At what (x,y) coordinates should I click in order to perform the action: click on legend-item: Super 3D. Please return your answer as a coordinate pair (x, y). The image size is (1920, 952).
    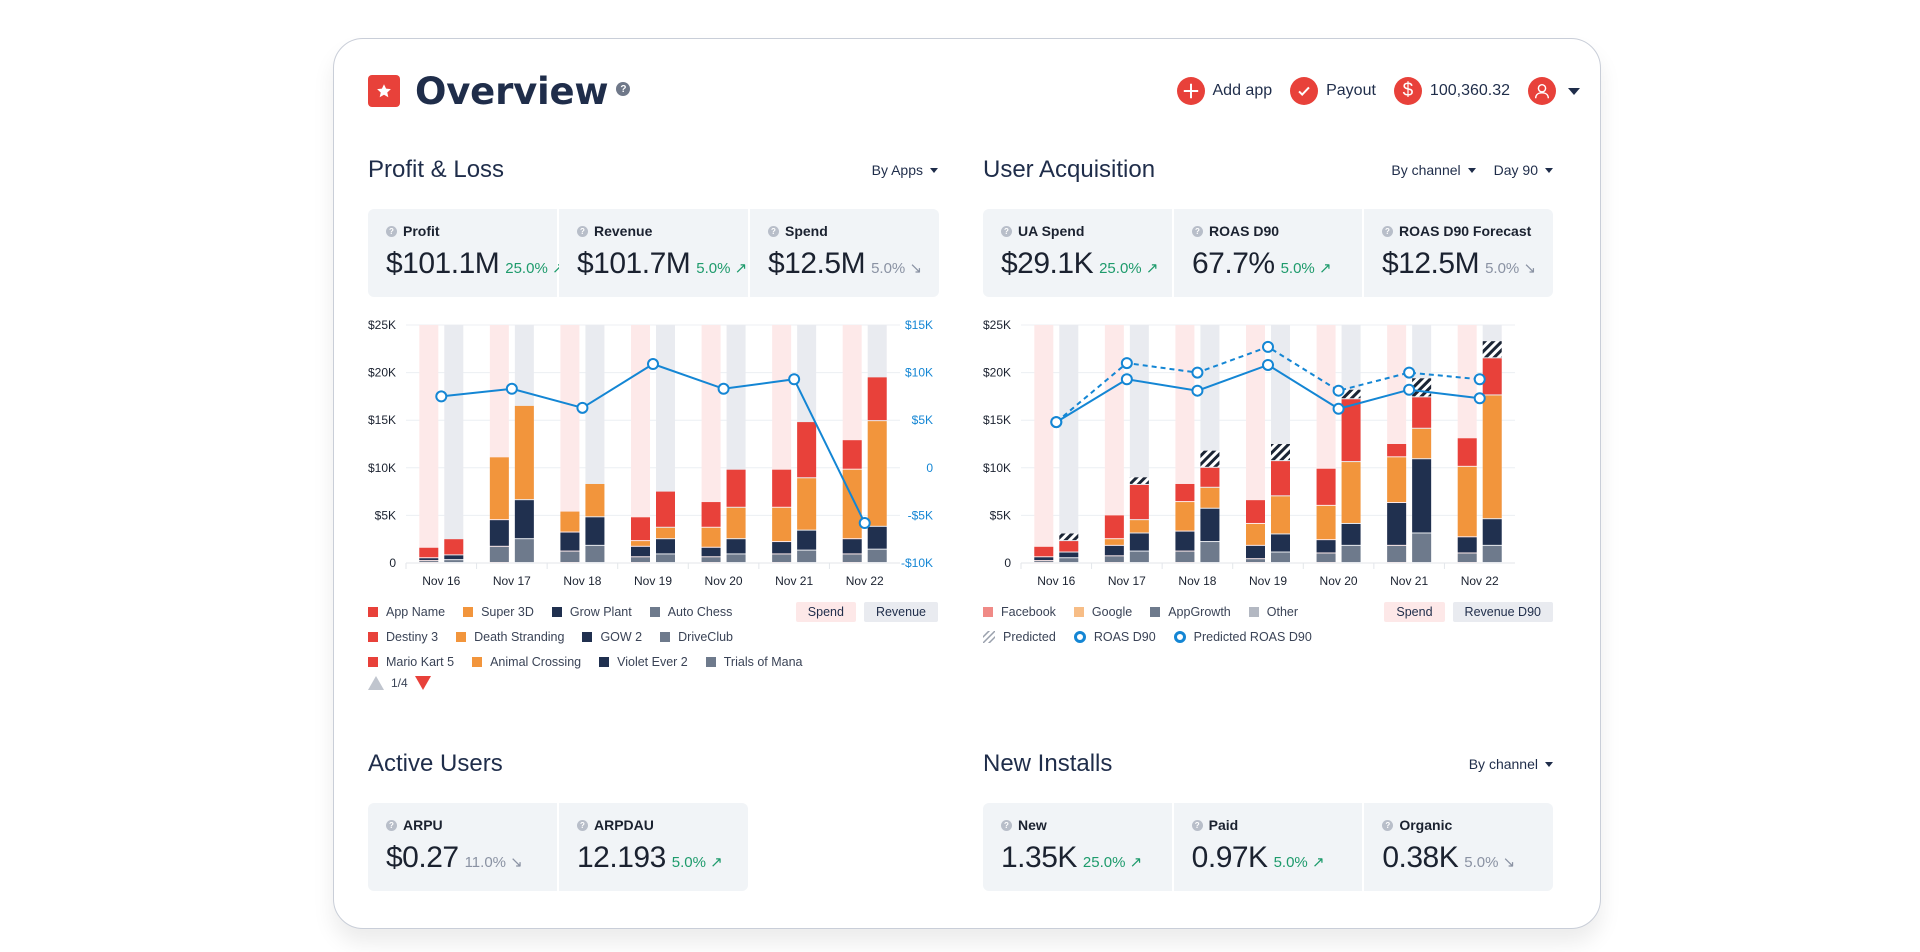
    Looking at the image, I should click on (498, 612).